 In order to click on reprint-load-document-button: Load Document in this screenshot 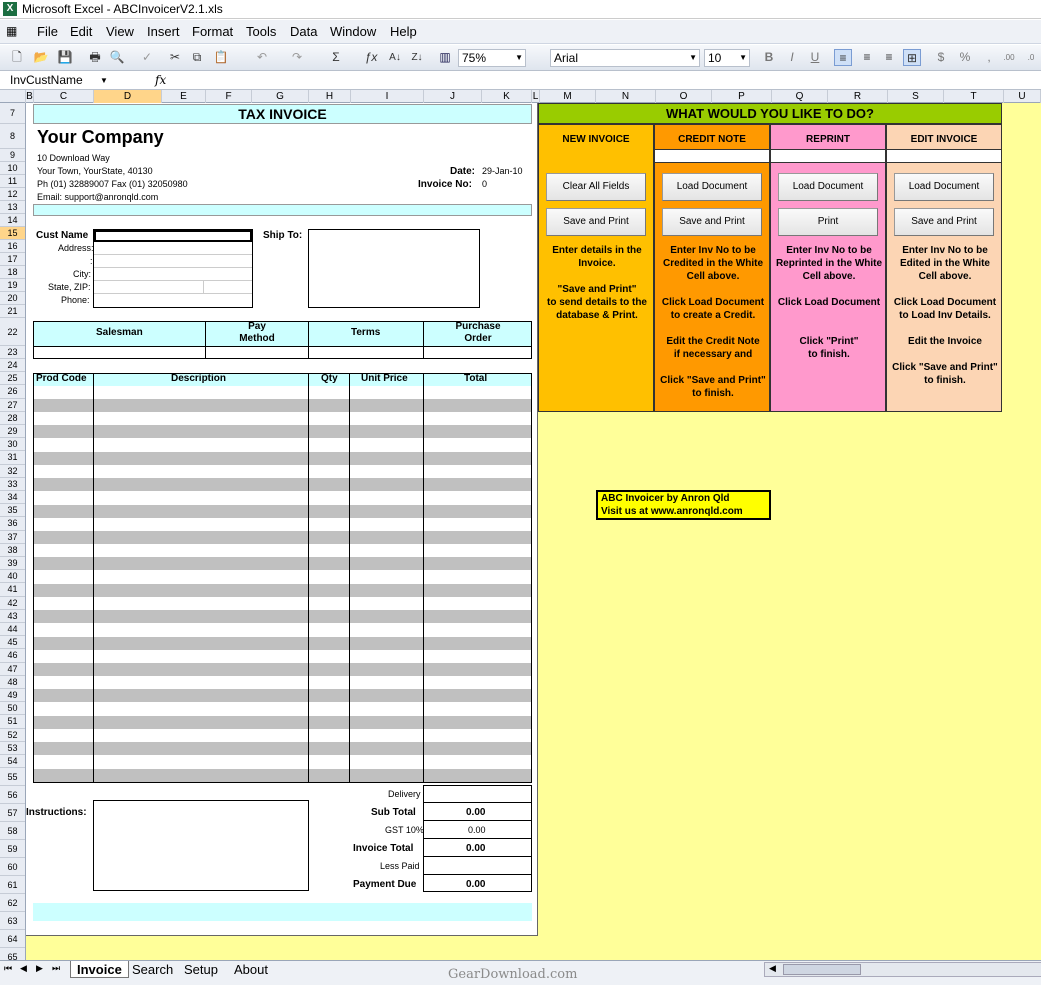, I will do `click(828, 187)`.